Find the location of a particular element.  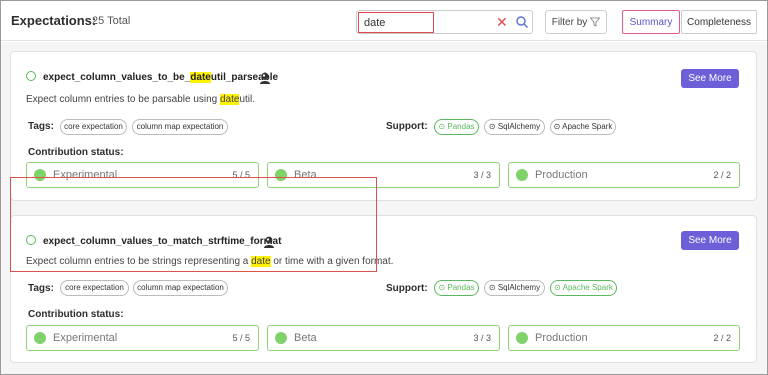

page-title: Expectations: is located at coordinates (54, 20).